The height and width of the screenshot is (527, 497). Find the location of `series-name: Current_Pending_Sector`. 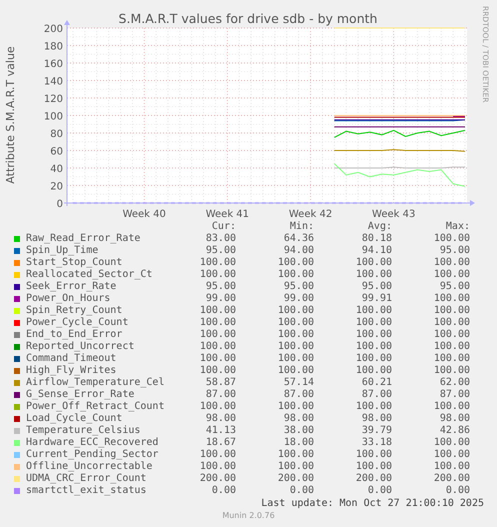

series-name: Current_Pending_Sector is located at coordinates (92, 455).